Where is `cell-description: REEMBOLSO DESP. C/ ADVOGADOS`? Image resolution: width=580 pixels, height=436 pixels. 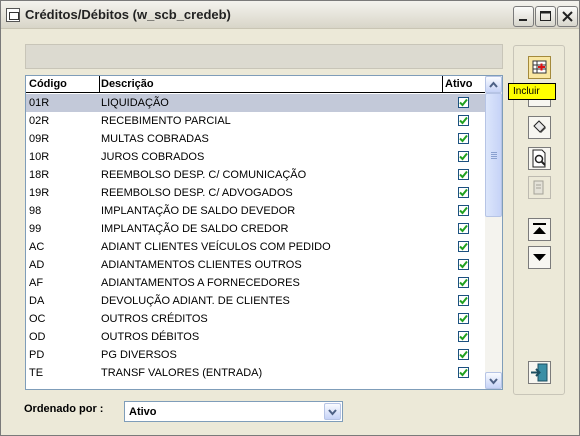
cell-description: REEMBOLSO DESP. C/ ADVOGADOS is located at coordinates (197, 193).